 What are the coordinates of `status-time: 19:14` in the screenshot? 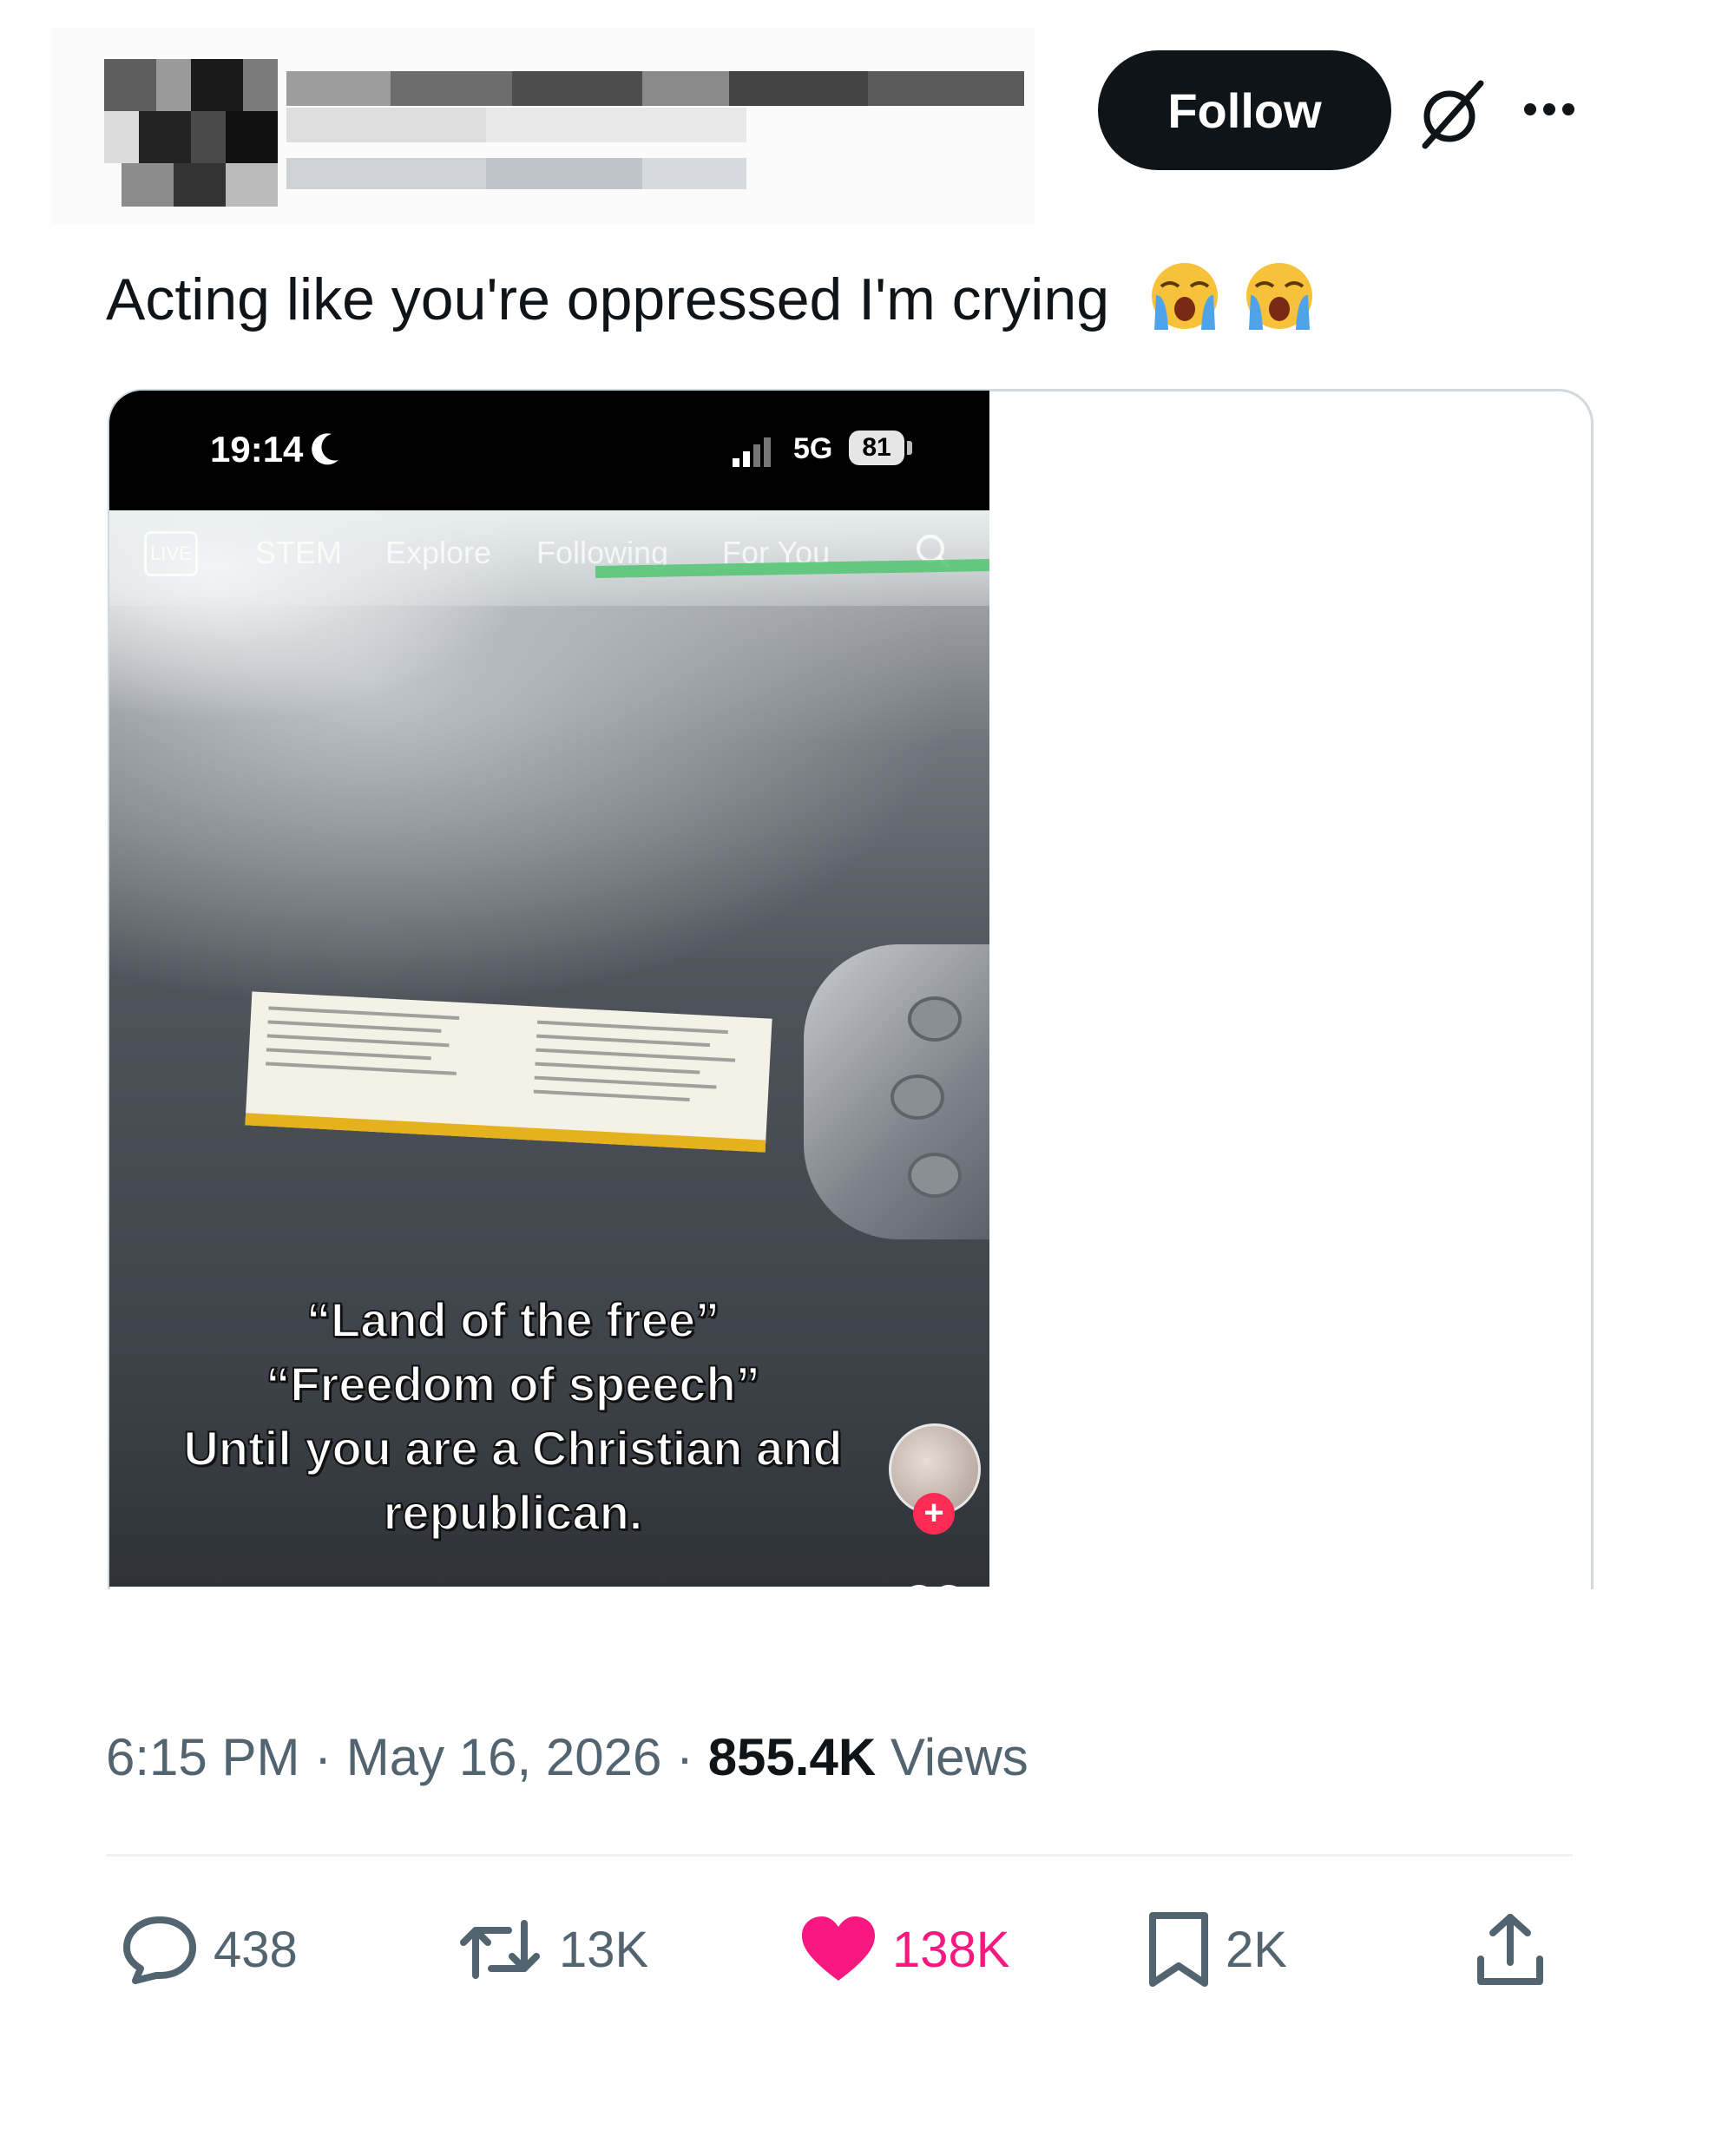 It's located at (257, 449).